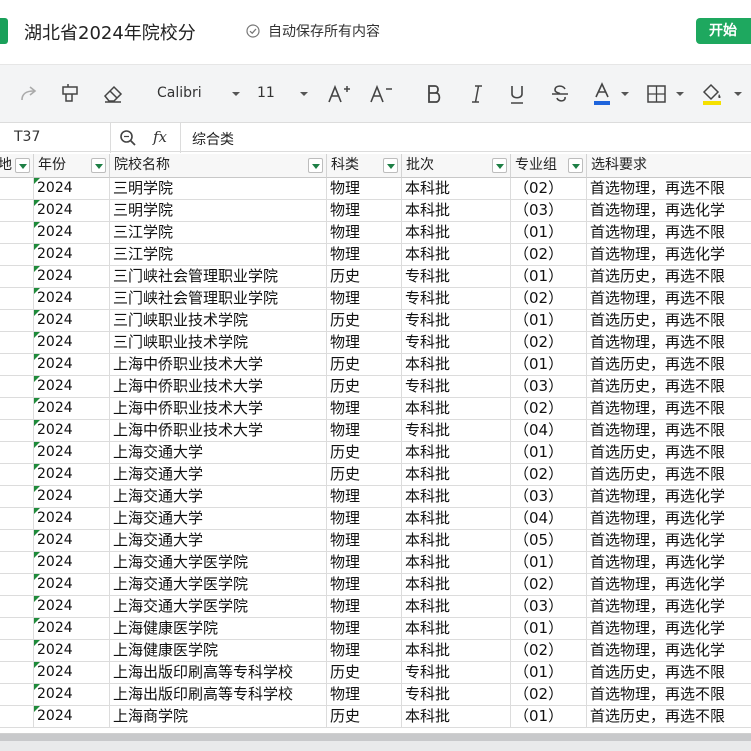 Image resolution: width=751 pixels, height=751 pixels. What do you see at coordinates (477, 94) in the screenshot?
I see `italic-icon` at bounding box center [477, 94].